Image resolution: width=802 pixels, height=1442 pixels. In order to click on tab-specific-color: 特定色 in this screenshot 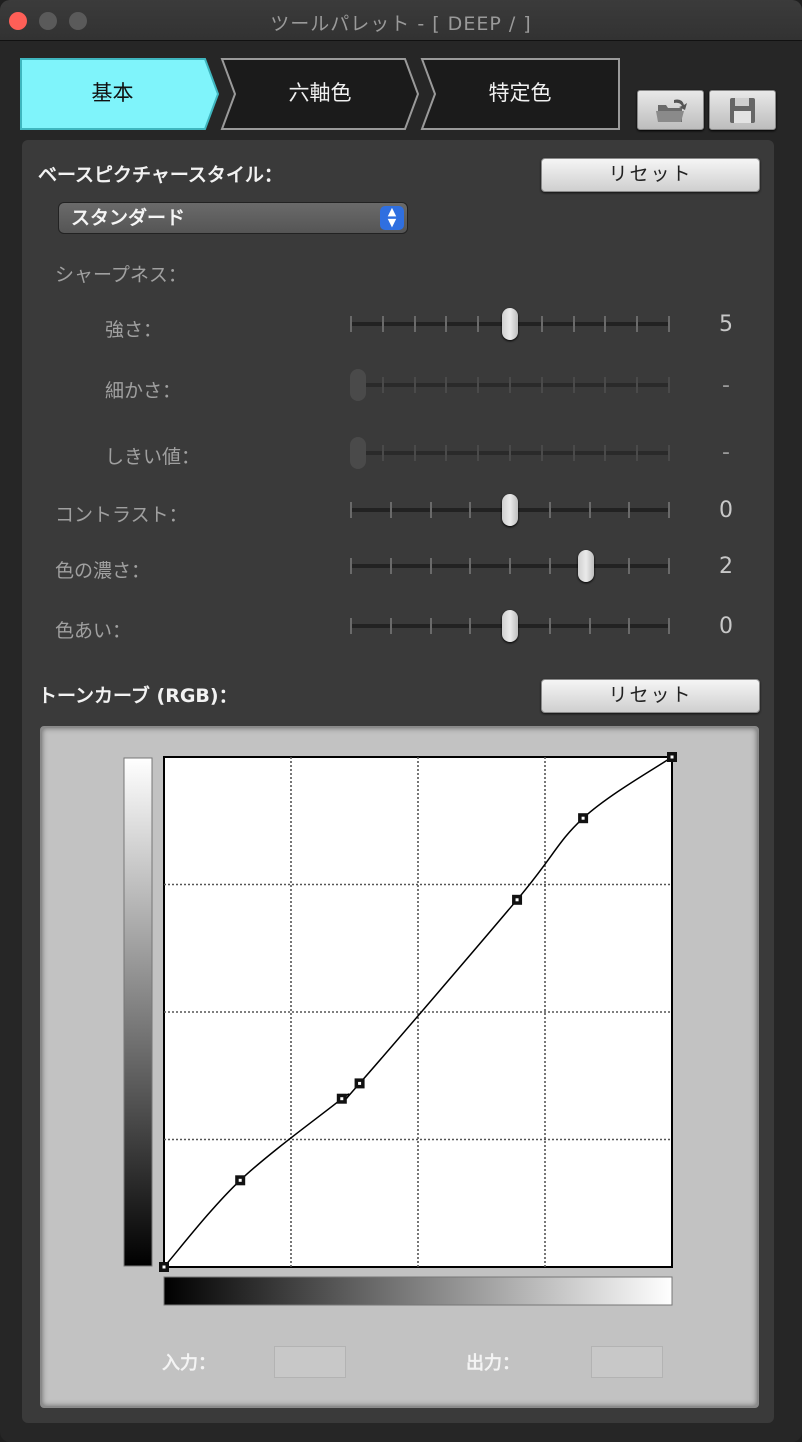, I will do `click(520, 94)`.